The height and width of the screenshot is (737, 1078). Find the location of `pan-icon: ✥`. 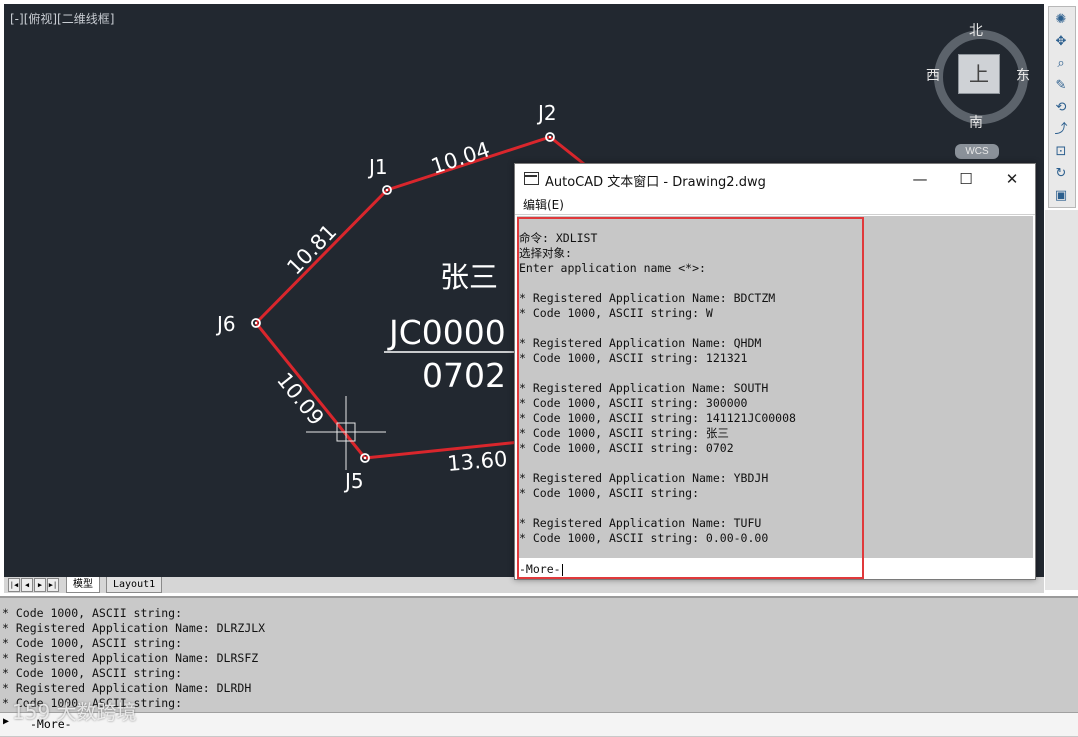

pan-icon: ✥ is located at coordinates (1061, 42).